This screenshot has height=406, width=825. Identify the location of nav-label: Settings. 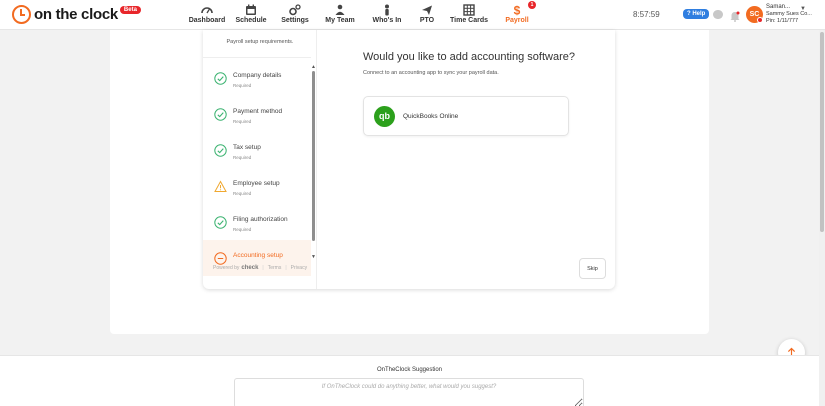
(295, 20).